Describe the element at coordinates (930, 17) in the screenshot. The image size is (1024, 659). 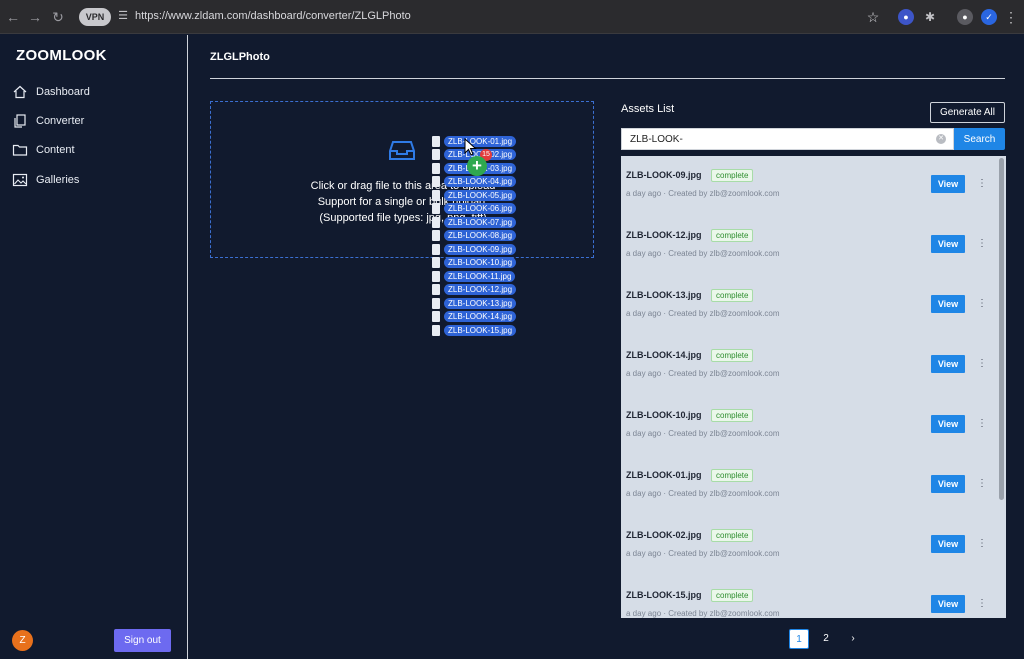
I see `extensions-puzzle-icon: ✱` at that location.